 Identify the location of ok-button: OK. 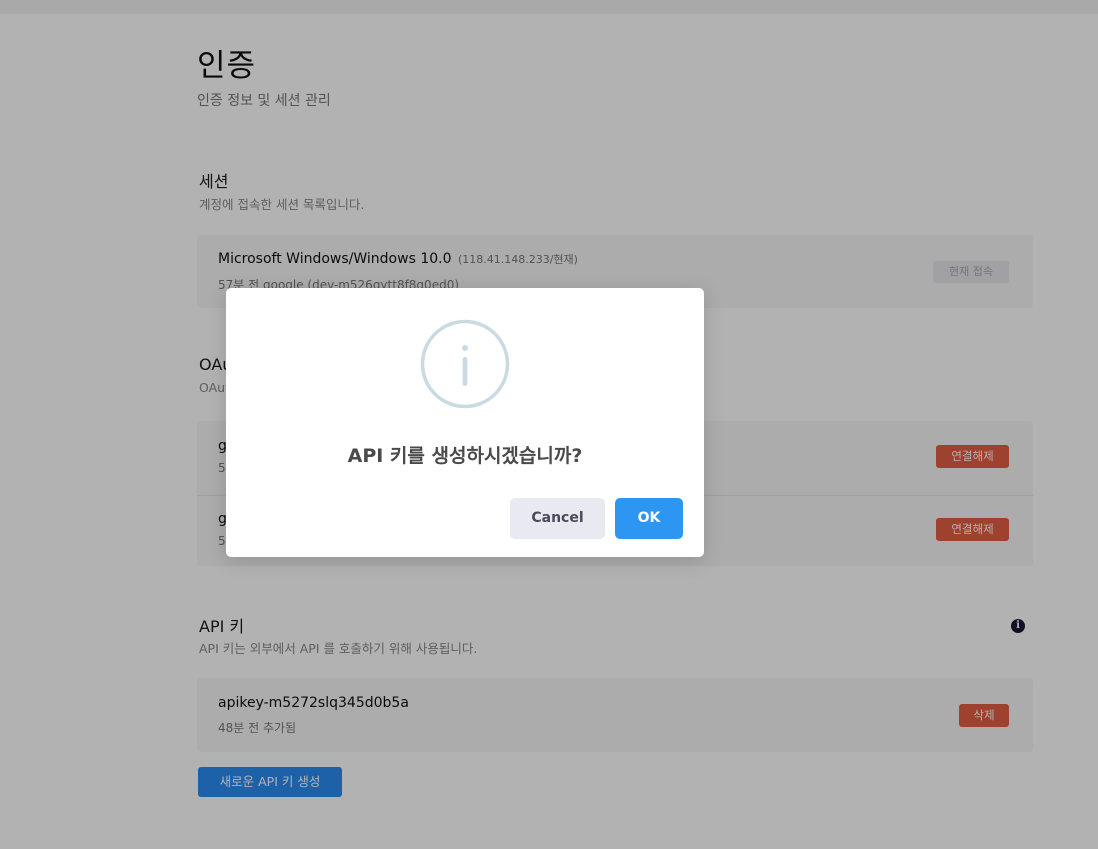
(649, 518).